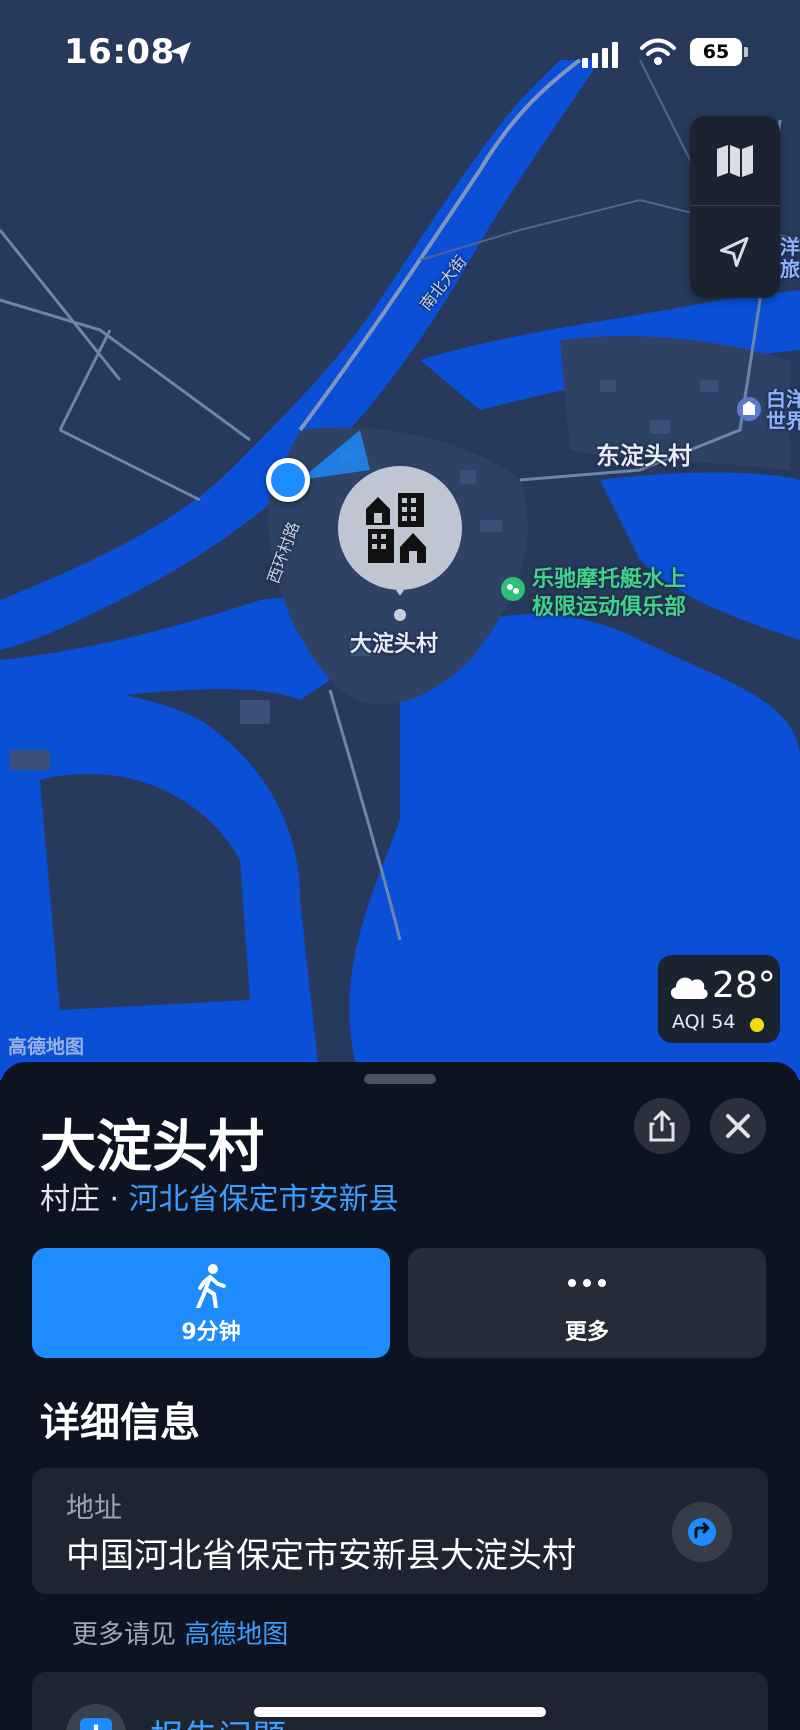  I want to click on share-button, so click(662, 1126).